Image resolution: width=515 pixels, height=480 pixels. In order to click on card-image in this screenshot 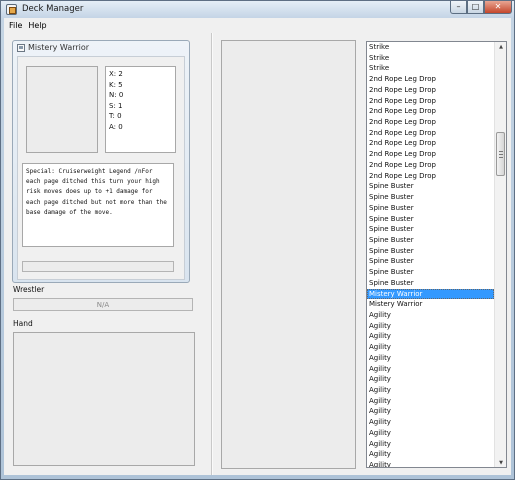, I will do `click(62, 109)`.